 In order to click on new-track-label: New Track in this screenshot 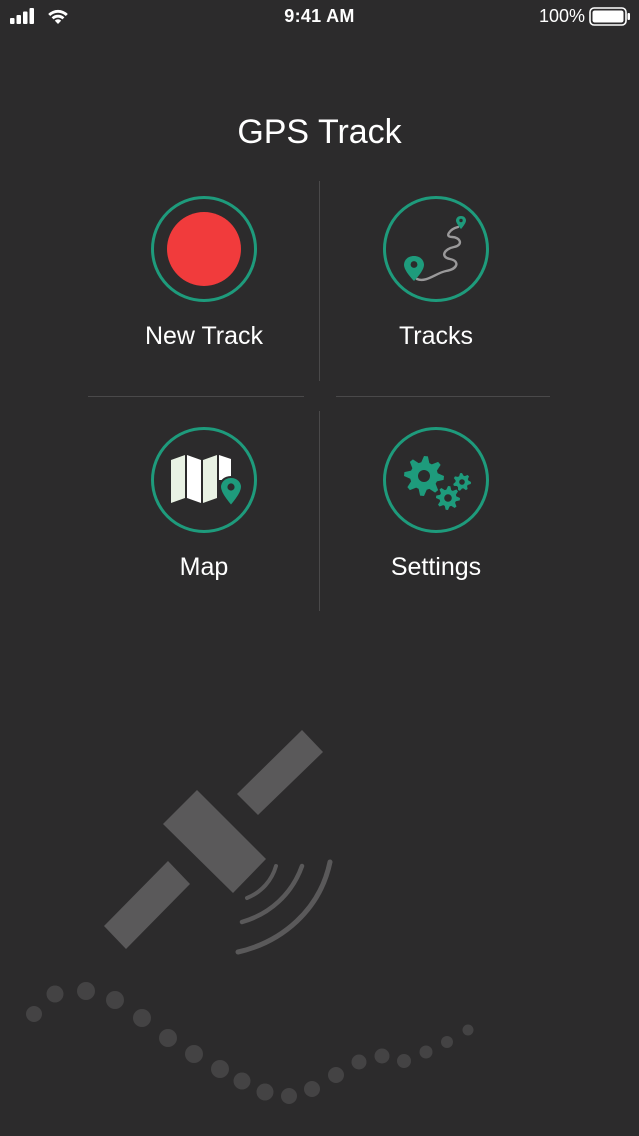, I will do `click(204, 336)`.